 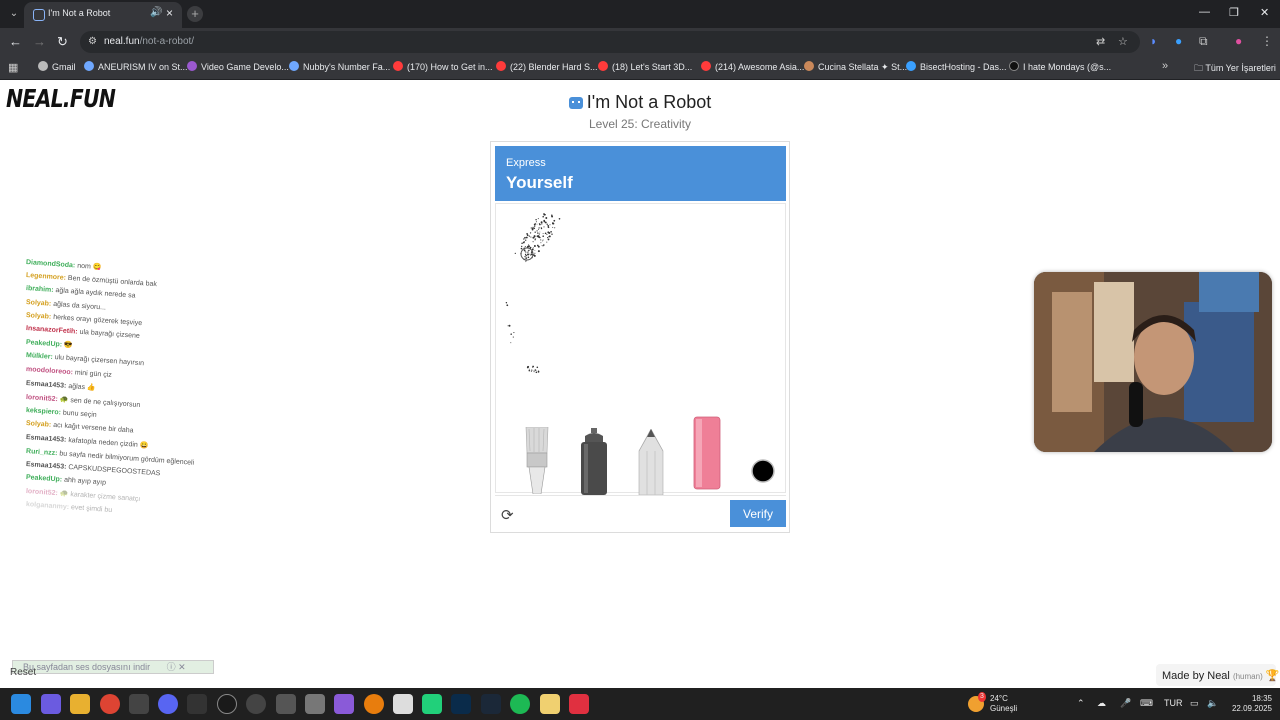 What do you see at coordinates (1125, 703) in the screenshot?
I see `mic-icon: 🎤` at bounding box center [1125, 703].